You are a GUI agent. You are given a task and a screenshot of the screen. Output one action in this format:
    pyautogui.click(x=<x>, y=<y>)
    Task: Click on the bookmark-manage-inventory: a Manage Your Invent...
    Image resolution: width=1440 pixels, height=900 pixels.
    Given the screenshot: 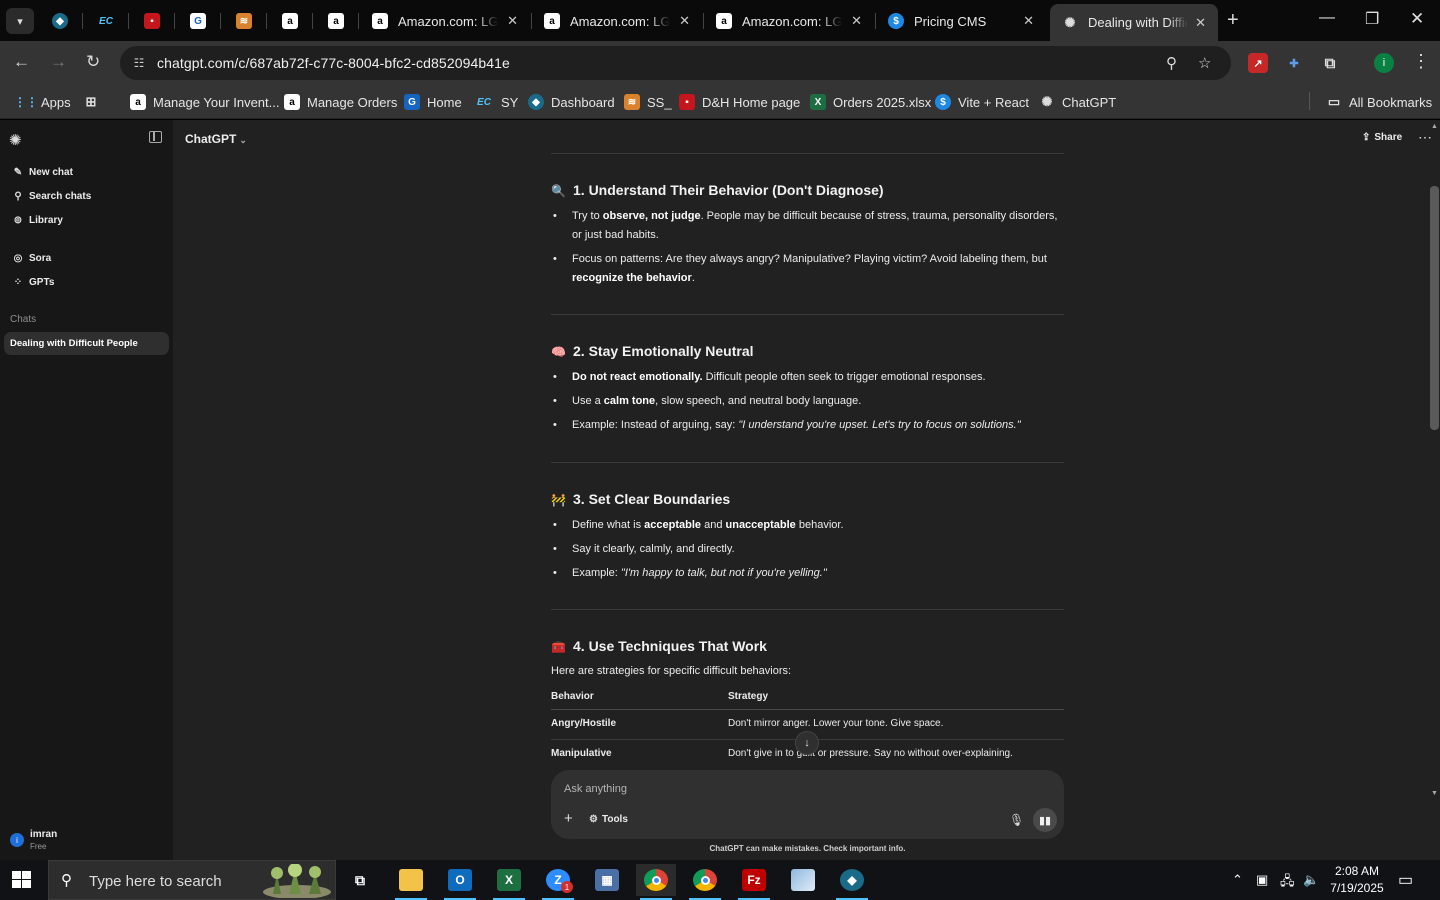 What is the action you would take?
    pyautogui.click(x=204, y=102)
    